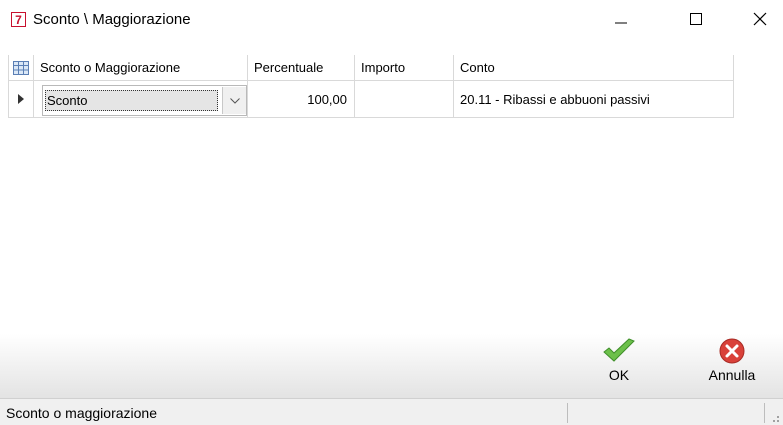 The height and width of the screenshot is (425, 783). What do you see at coordinates (775, 418) in the screenshot?
I see `resize-grip-icon` at bounding box center [775, 418].